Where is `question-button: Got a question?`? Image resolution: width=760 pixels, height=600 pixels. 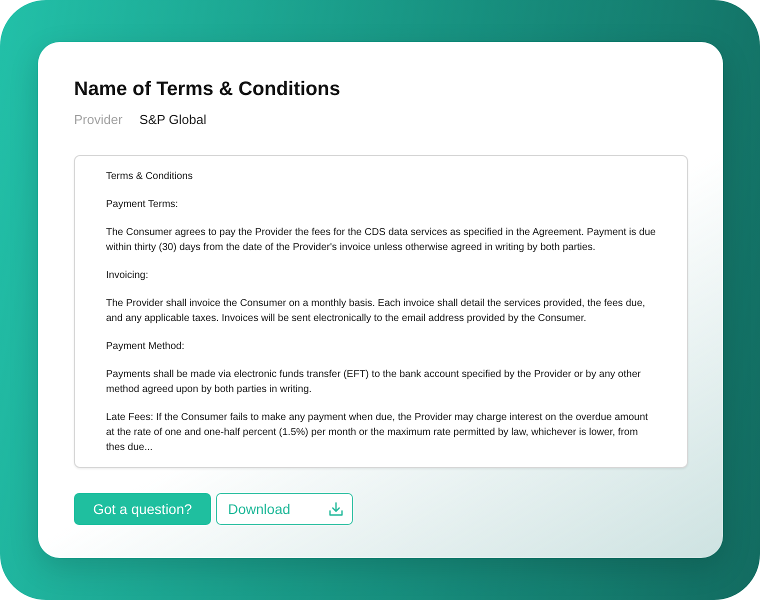
question-button: Got a question? is located at coordinates (142, 509).